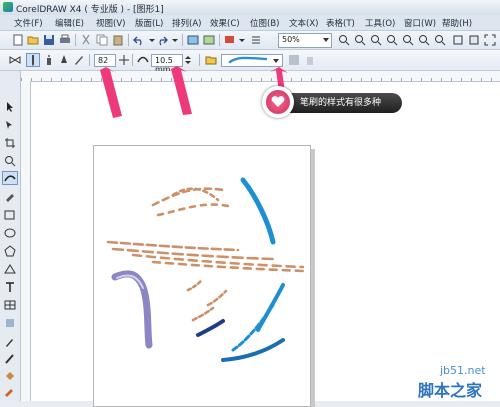  I want to click on watermark-brand: 脚本之家, so click(450, 390).